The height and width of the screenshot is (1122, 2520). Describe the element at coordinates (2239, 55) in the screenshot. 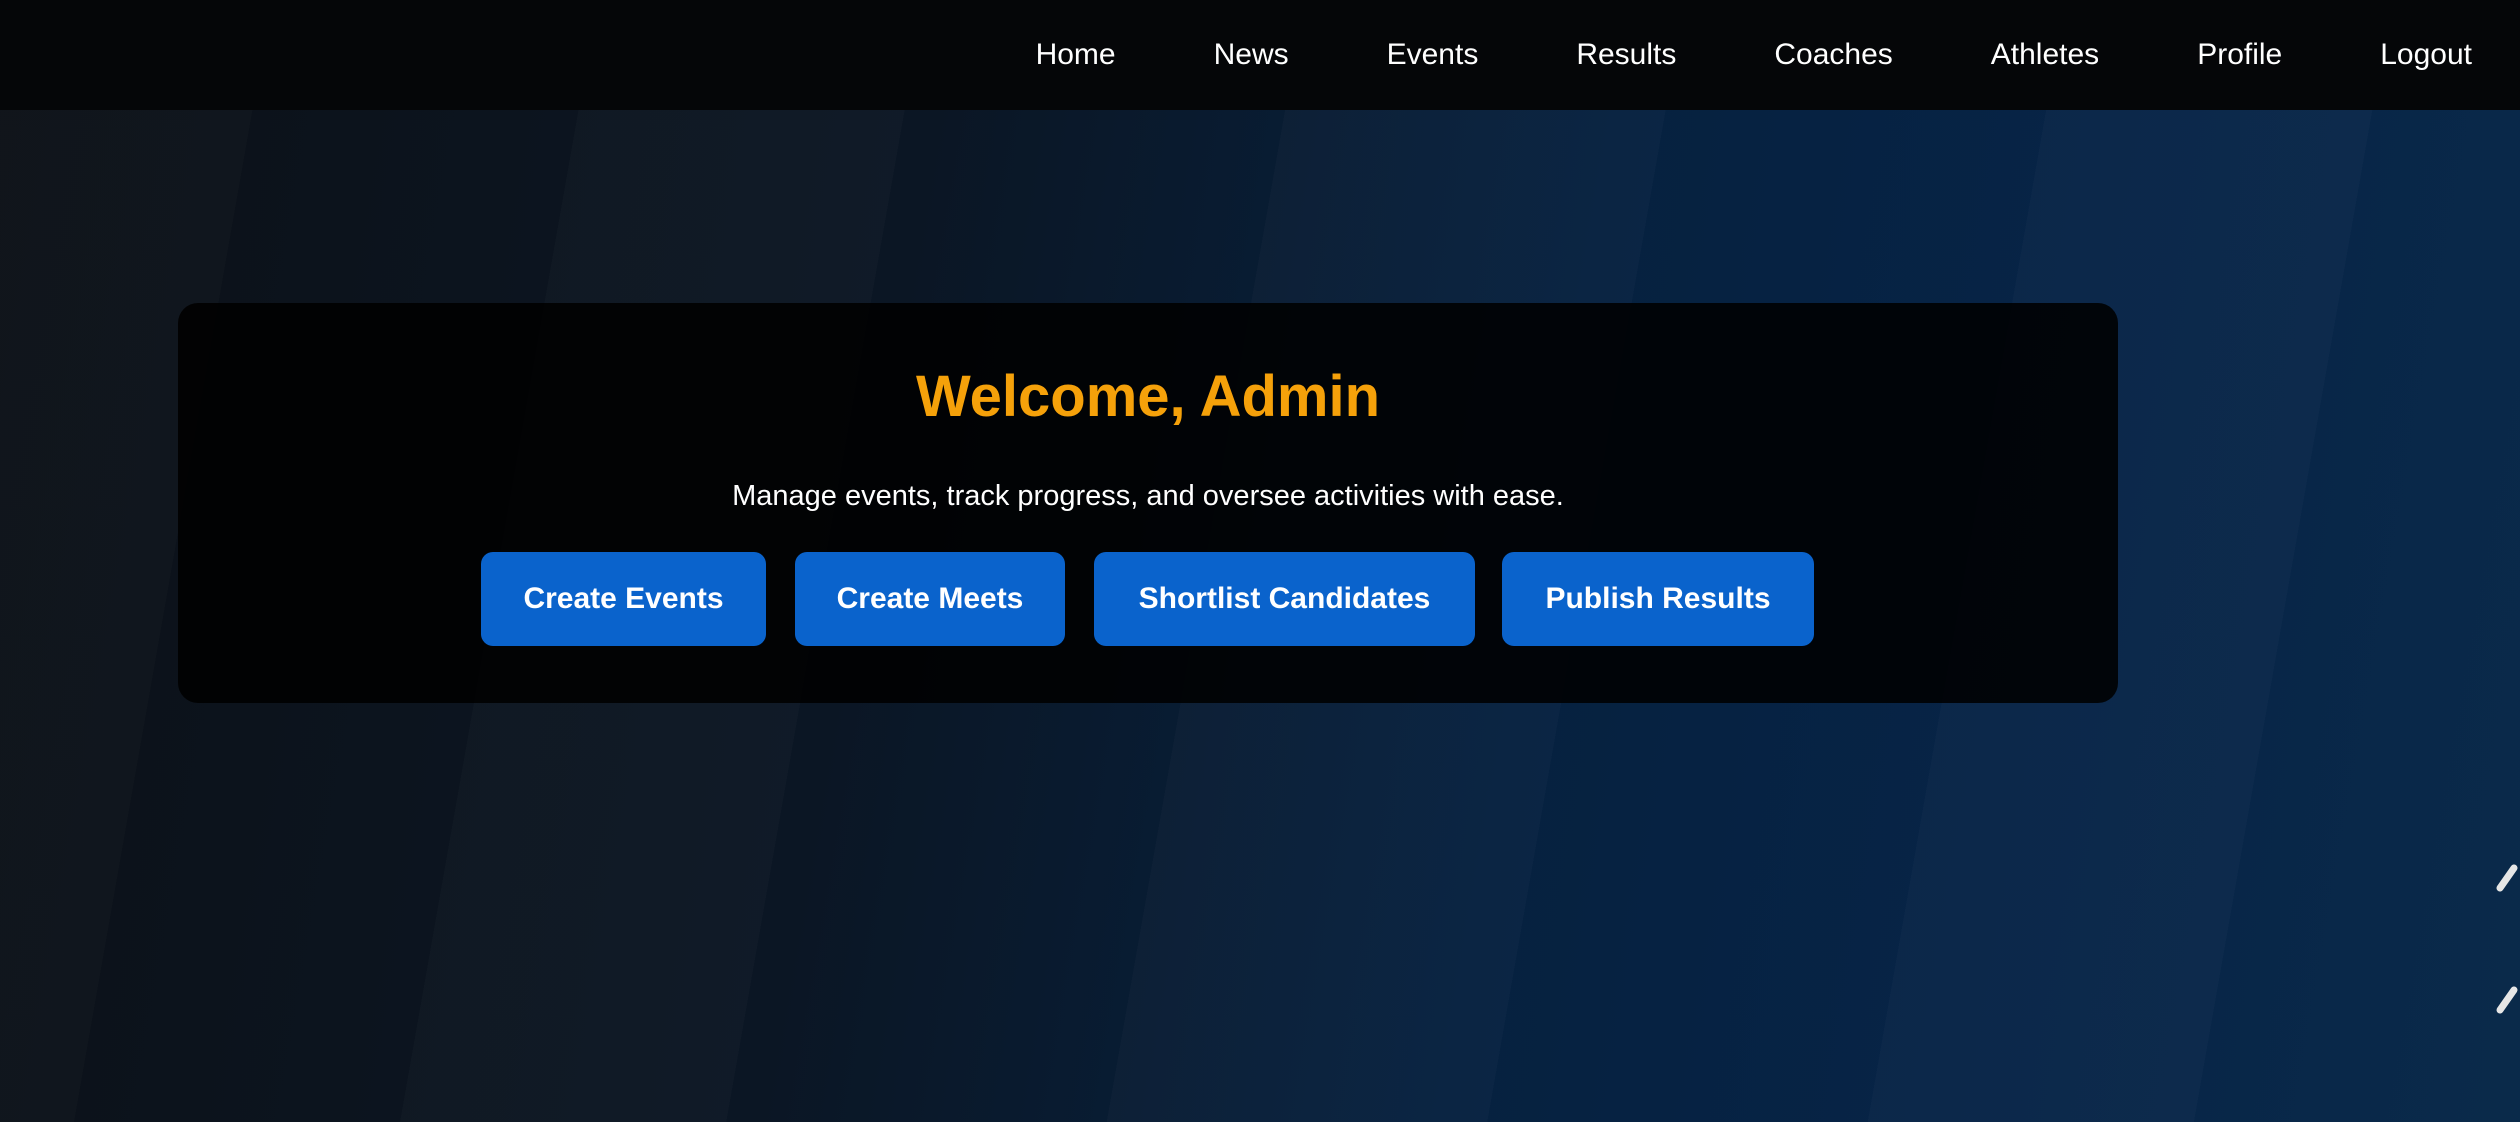

I see `nav-profile-link: Profile` at that location.